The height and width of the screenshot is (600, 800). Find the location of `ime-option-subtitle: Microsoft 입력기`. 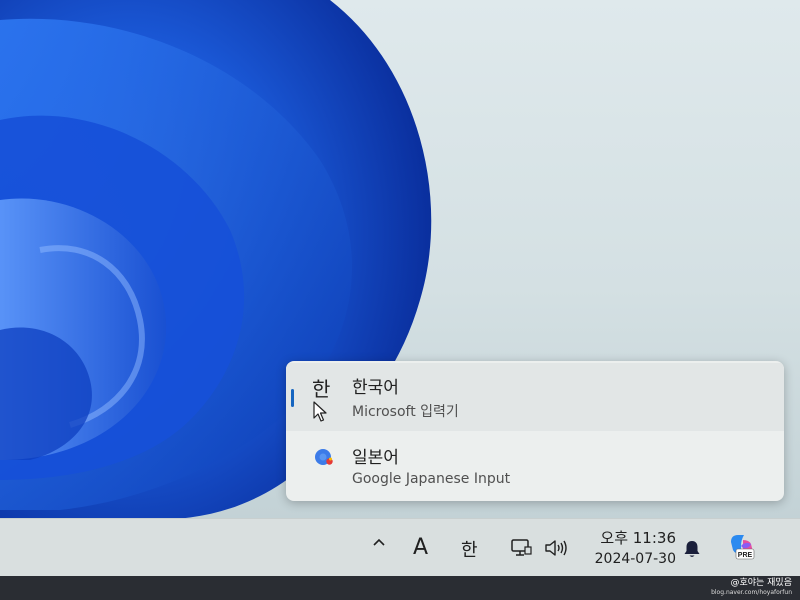

ime-option-subtitle: Microsoft 입력기 is located at coordinates (405, 412).